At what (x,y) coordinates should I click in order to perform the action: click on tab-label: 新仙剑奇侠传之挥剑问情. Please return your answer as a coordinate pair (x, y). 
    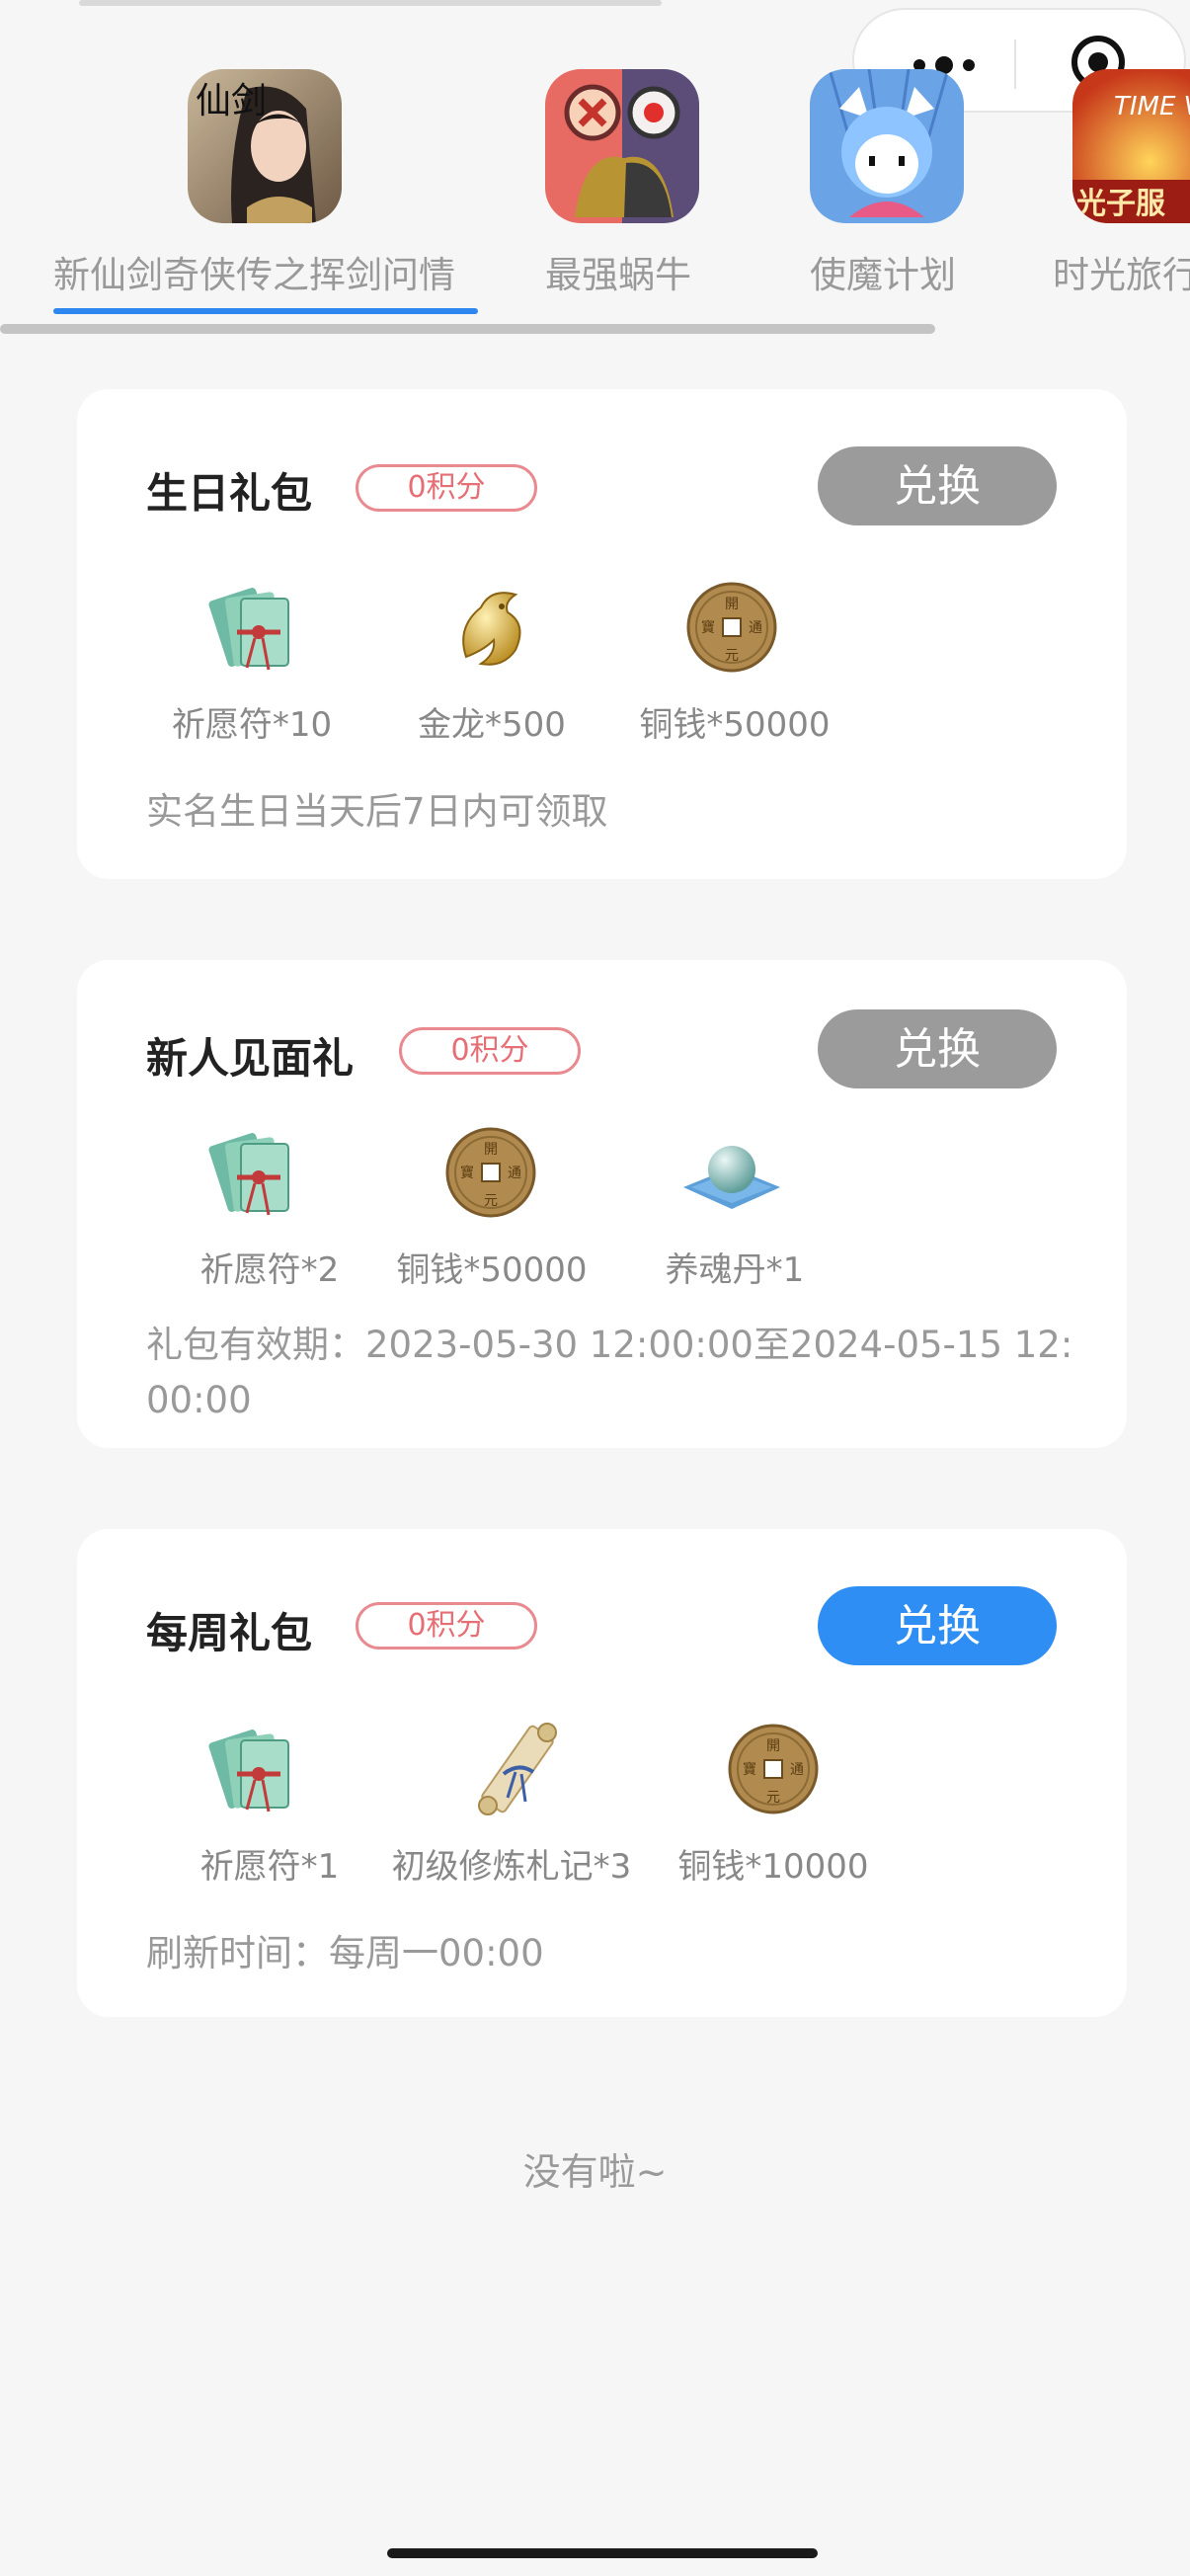
    Looking at the image, I should click on (254, 275).